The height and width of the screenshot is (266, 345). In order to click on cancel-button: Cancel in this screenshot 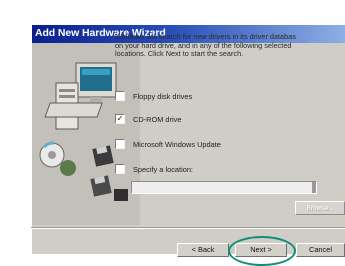, I will do `click(320, 250)`.